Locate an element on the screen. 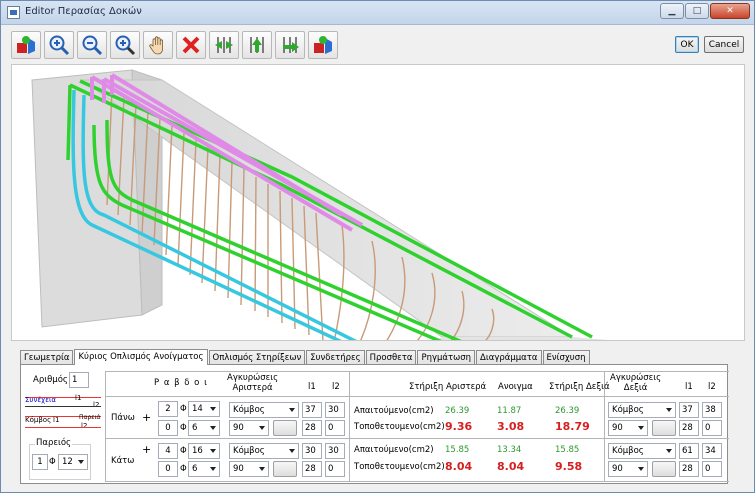 This screenshot has height=493, width=755. bottom-req-span-value: 13.34 is located at coordinates (509, 450).